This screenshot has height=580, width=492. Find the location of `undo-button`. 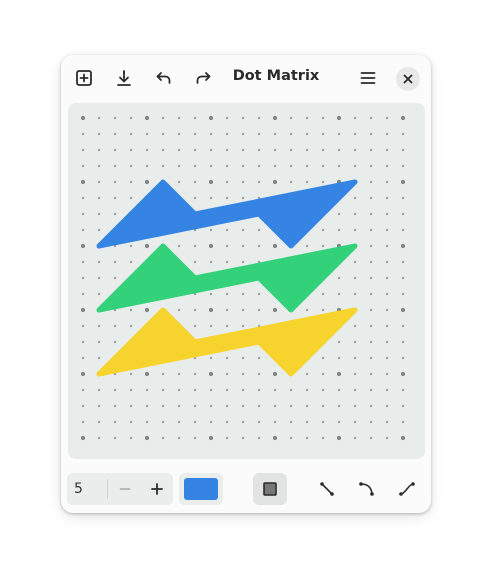

undo-button is located at coordinates (164, 78).